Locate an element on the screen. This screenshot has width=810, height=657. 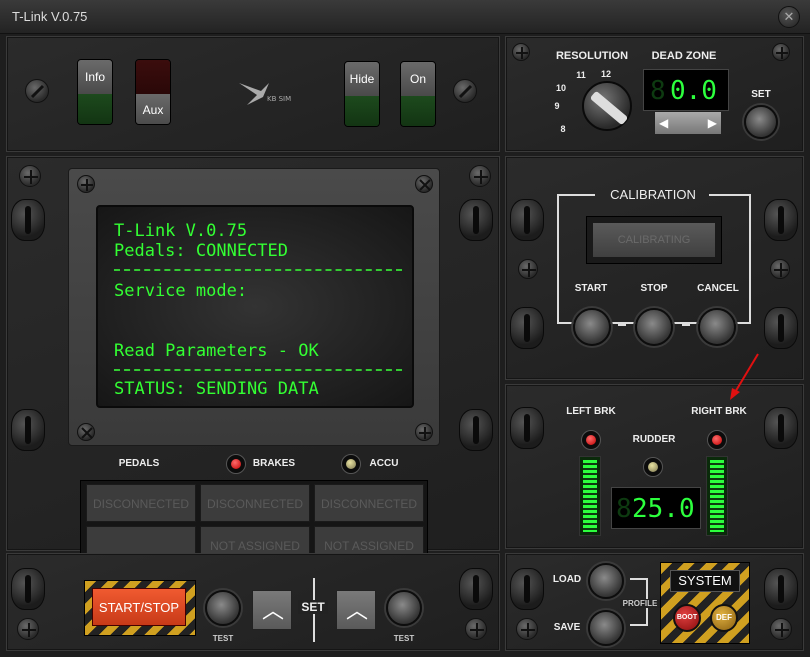
info-toggle-button: Info is located at coordinates (95, 92).